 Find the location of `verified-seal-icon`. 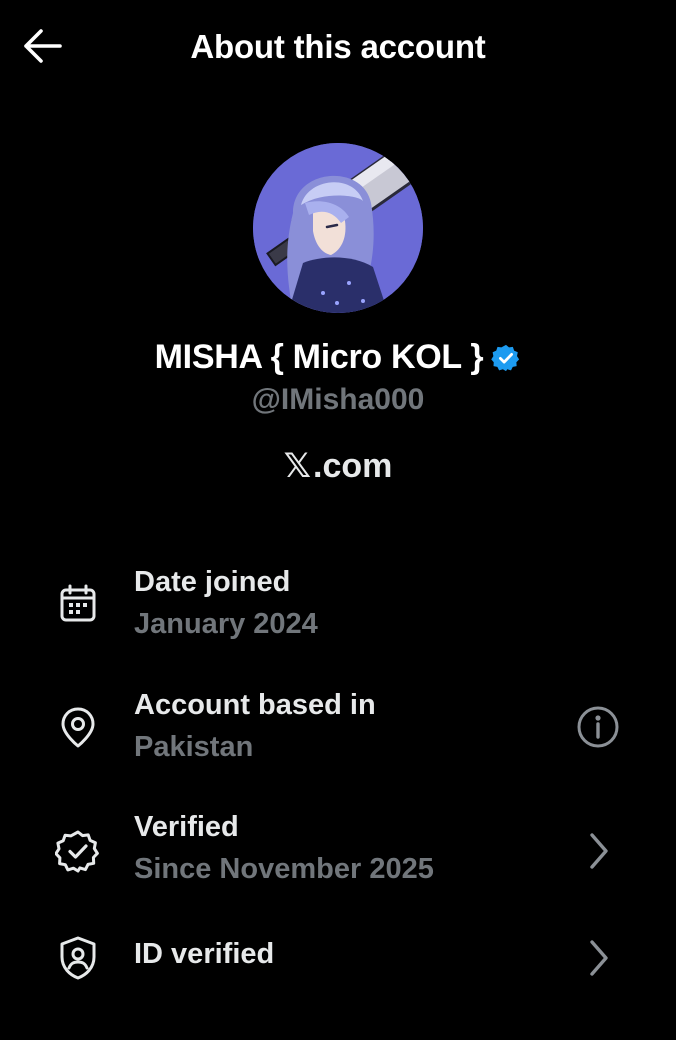

verified-seal-icon is located at coordinates (78, 851).